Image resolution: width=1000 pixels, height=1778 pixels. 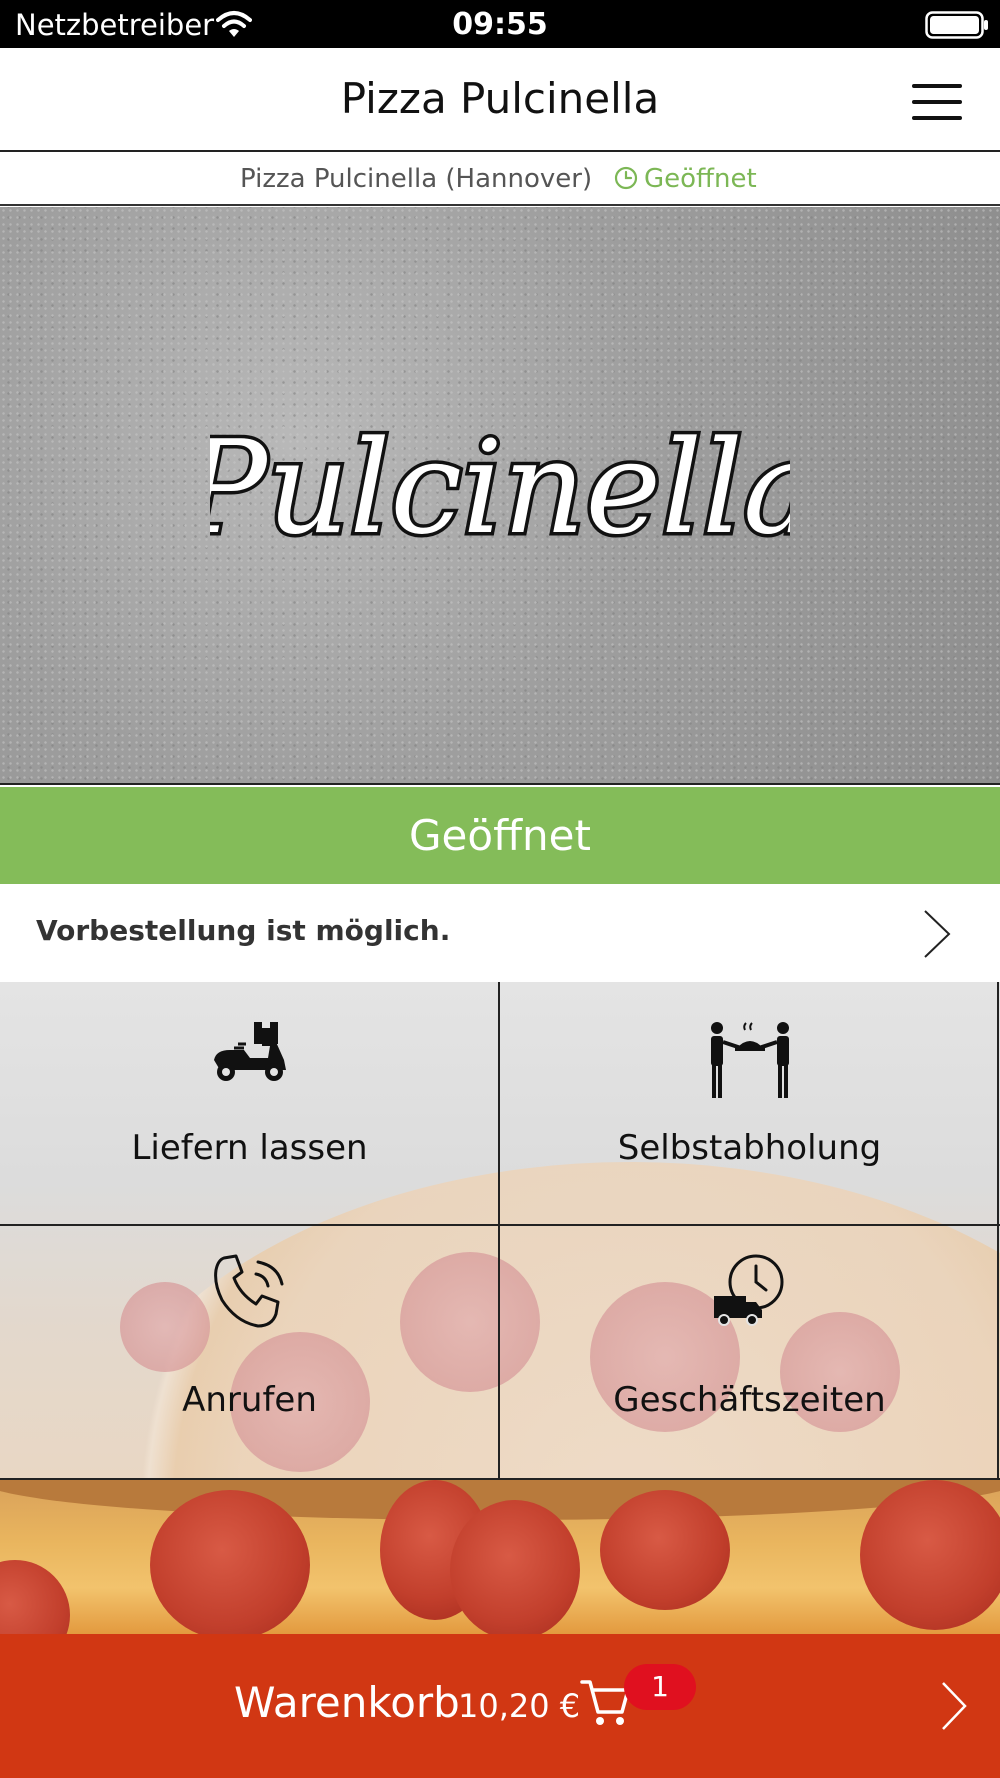 What do you see at coordinates (660, 1687) in the screenshot?
I see `cart-count-badge: 1` at bounding box center [660, 1687].